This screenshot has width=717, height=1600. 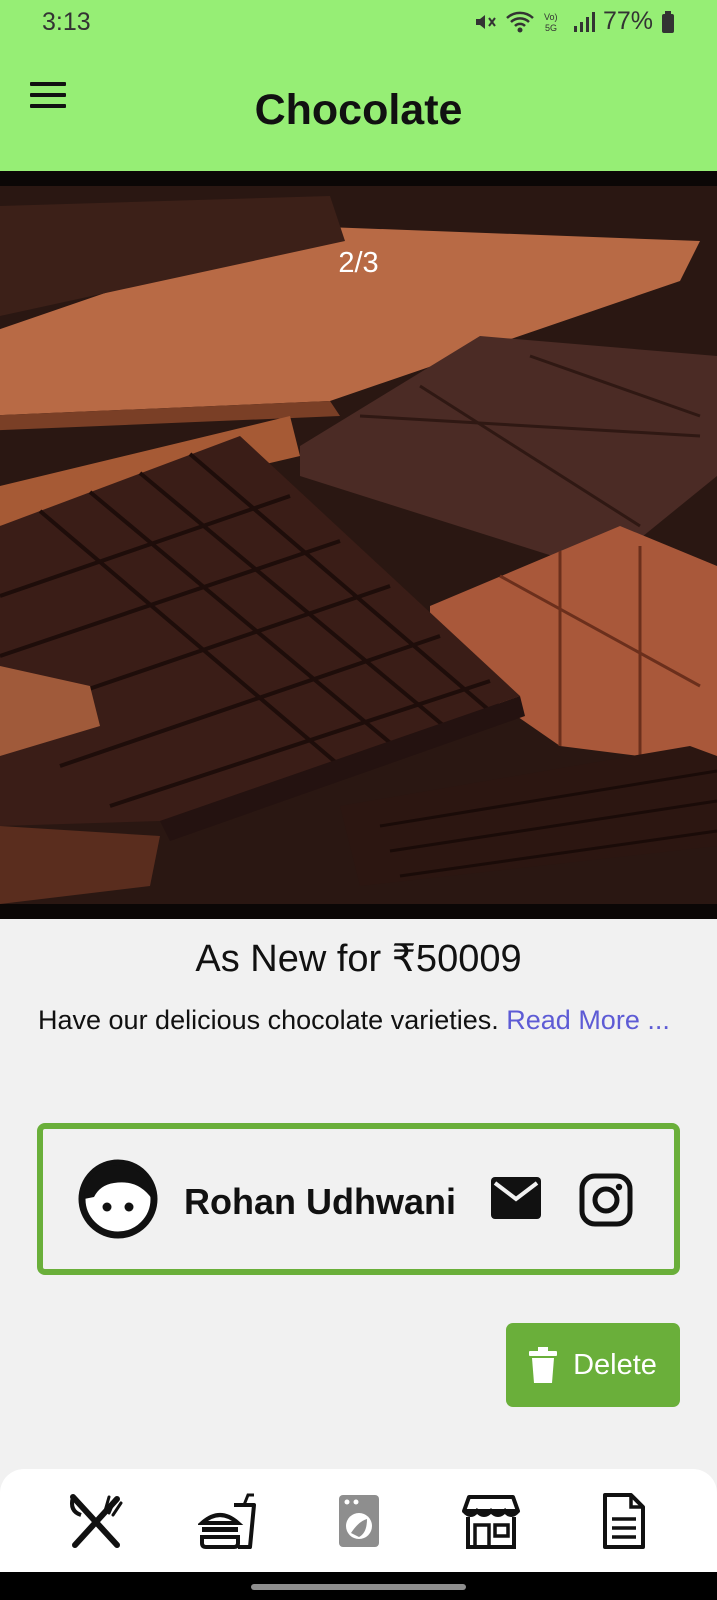 I want to click on price-title: As New for ₹50009, so click(x=358, y=959).